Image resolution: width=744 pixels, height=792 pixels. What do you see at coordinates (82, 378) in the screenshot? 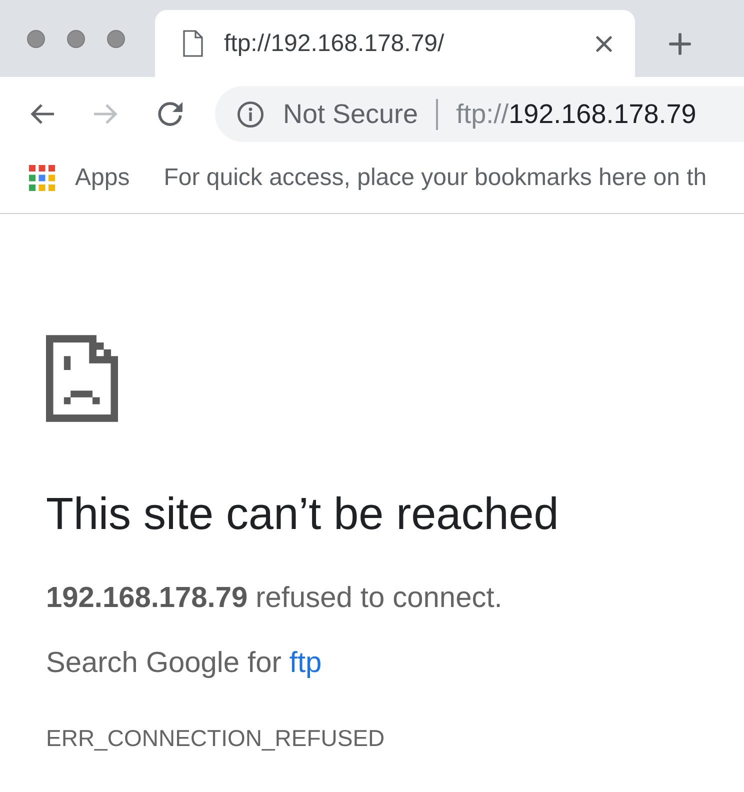
I see `sad-page-icon` at bounding box center [82, 378].